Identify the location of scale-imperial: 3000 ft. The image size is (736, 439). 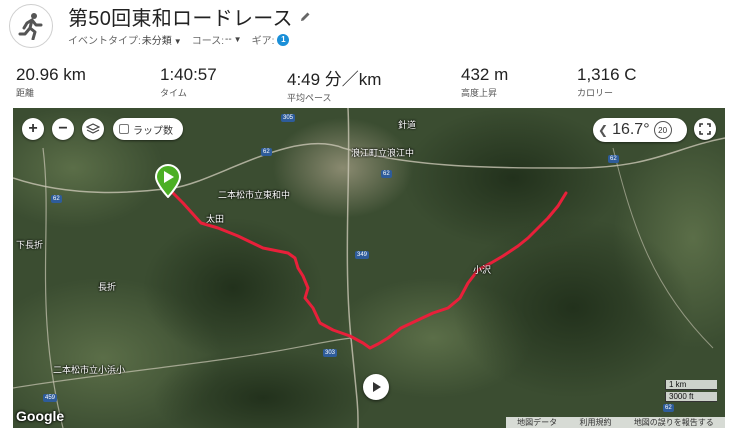
(691, 397).